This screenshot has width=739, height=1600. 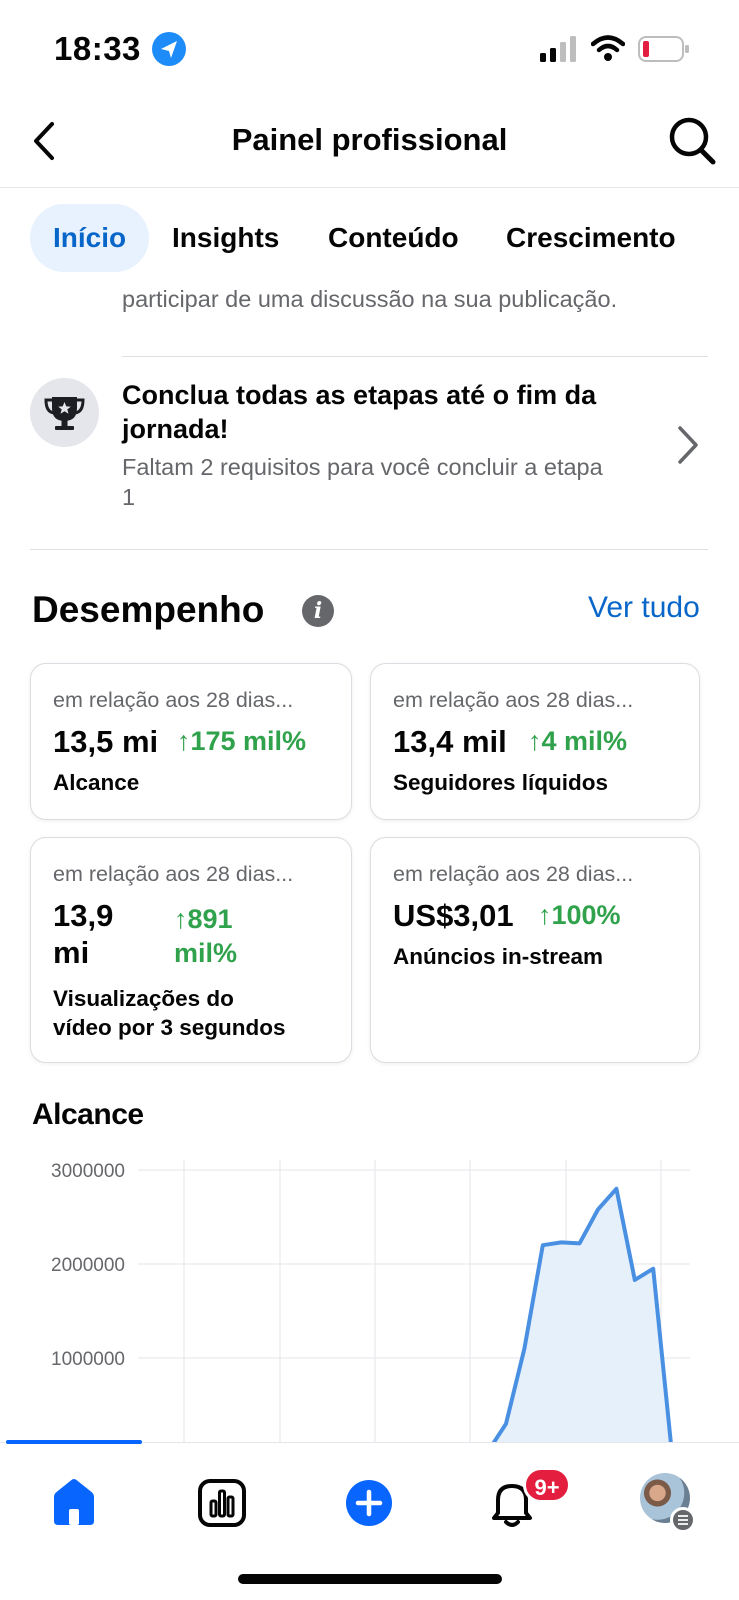 What do you see at coordinates (558, 49) in the screenshot?
I see `cellular-signal-icon` at bounding box center [558, 49].